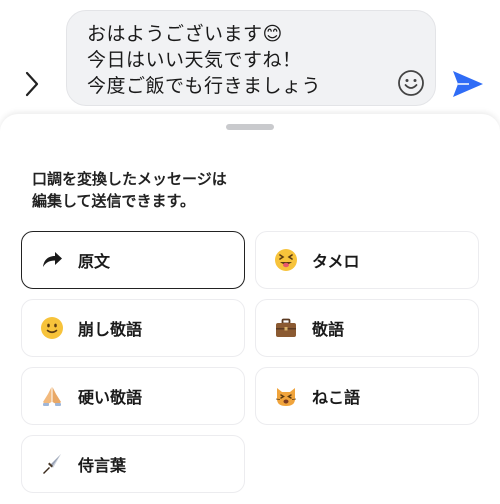  I want to click on dagger-icon, so click(52, 464).